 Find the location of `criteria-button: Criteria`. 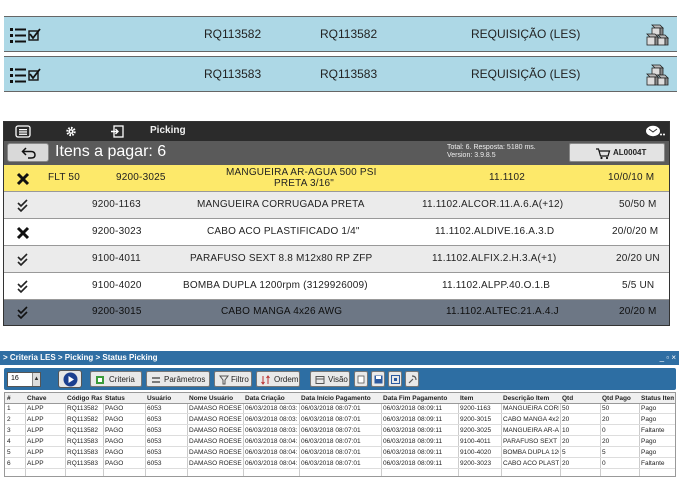

criteria-button: Criteria is located at coordinates (116, 379).